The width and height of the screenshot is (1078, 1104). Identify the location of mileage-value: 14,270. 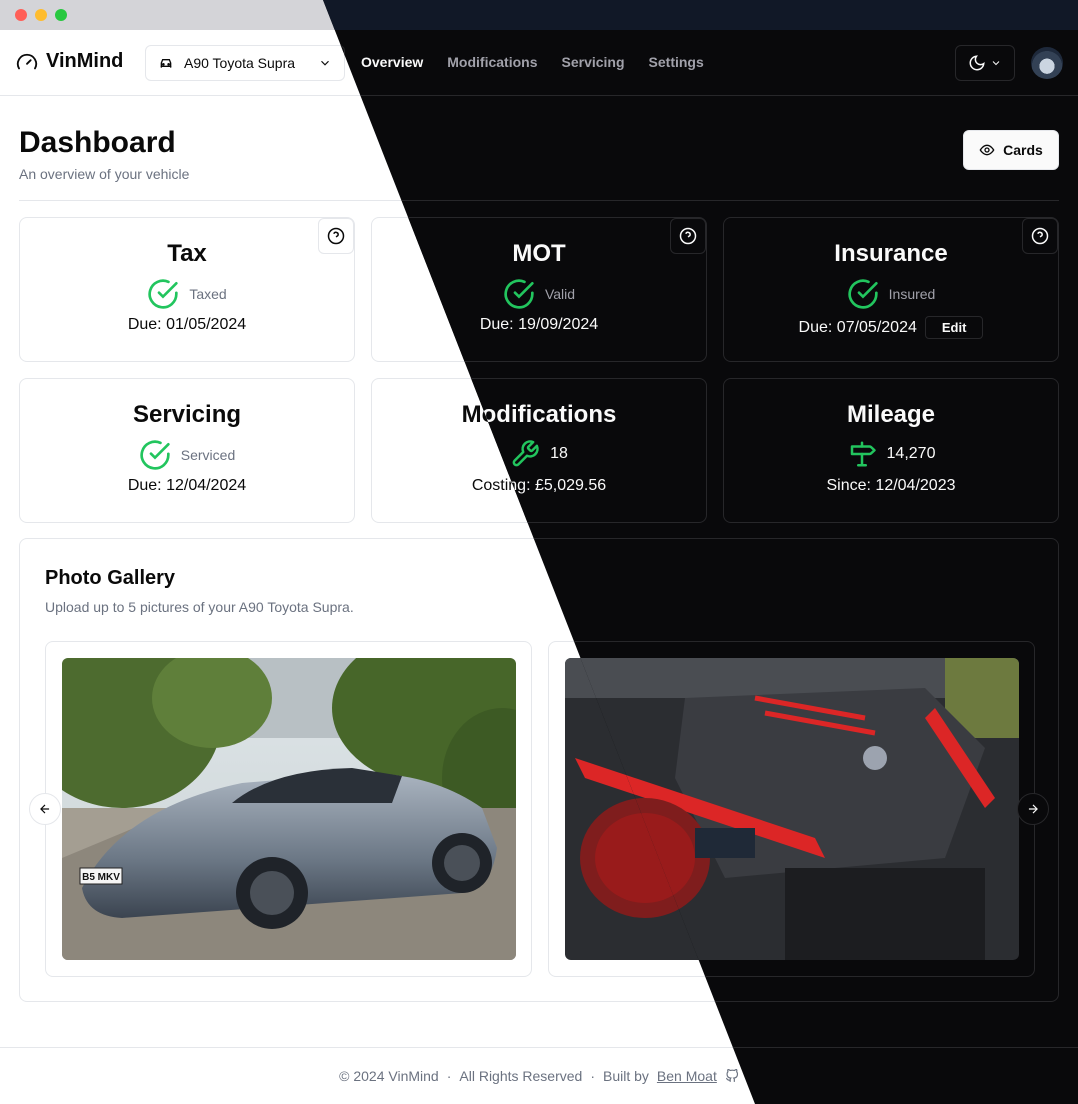
(911, 453).